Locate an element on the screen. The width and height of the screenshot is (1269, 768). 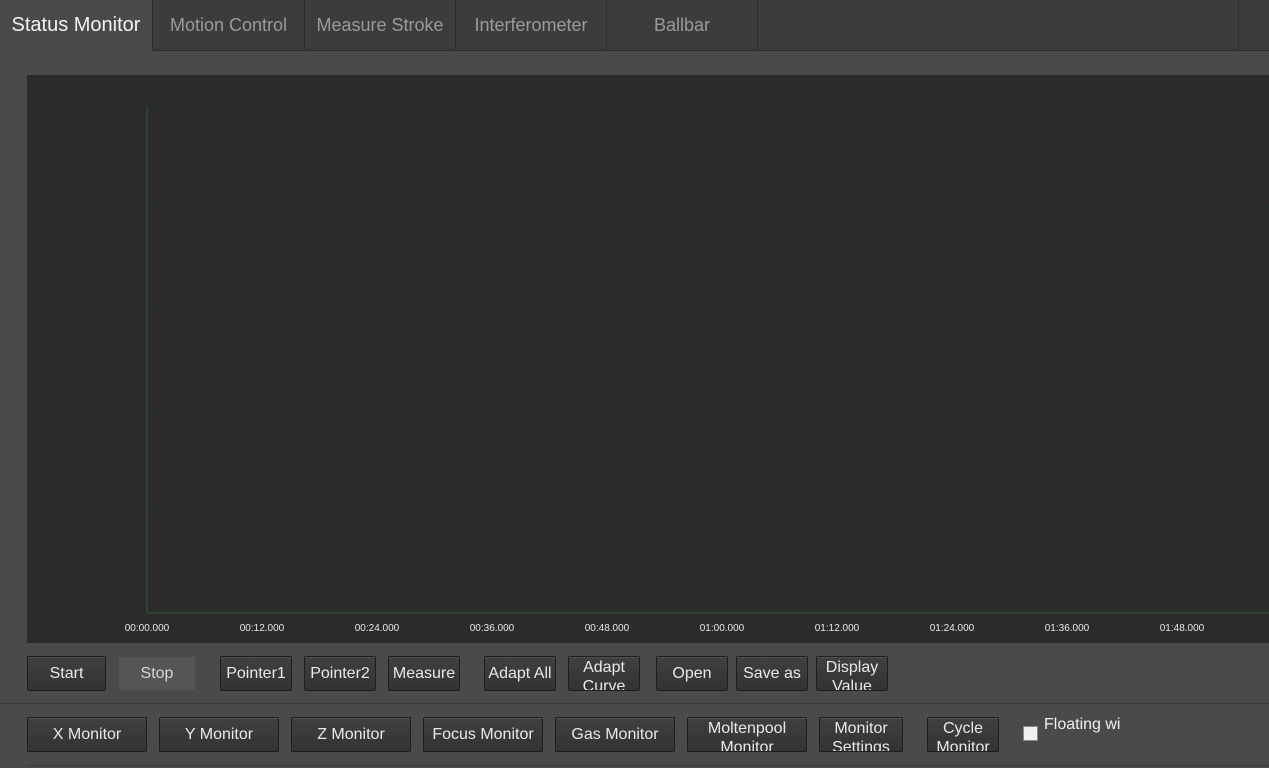
x-tick-label: 01:24.000 is located at coordinates (952, 628).